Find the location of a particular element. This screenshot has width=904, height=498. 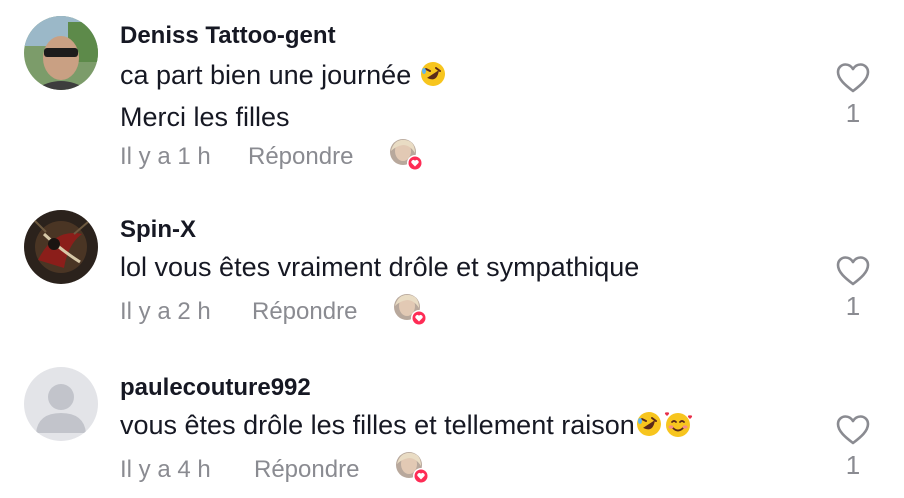

comment-username: paulecouture992 is located at coordinates (215, 388).